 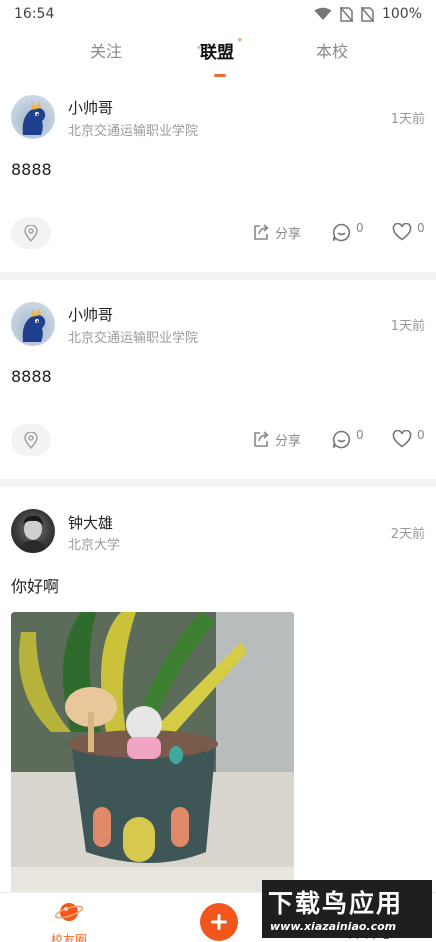 I want to click on plus-icon, so click(x=219, y=922).